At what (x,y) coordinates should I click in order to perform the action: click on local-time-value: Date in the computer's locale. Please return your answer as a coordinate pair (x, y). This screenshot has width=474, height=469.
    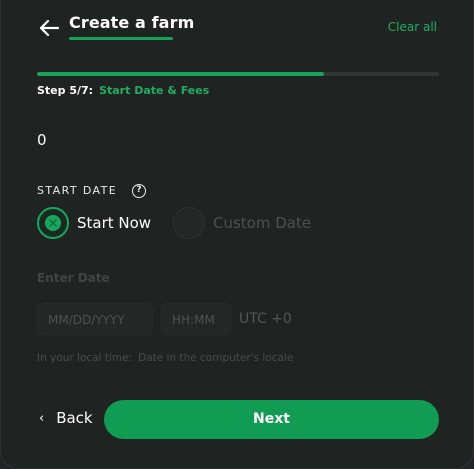
    Looking at the image, I should click on (216, 358).